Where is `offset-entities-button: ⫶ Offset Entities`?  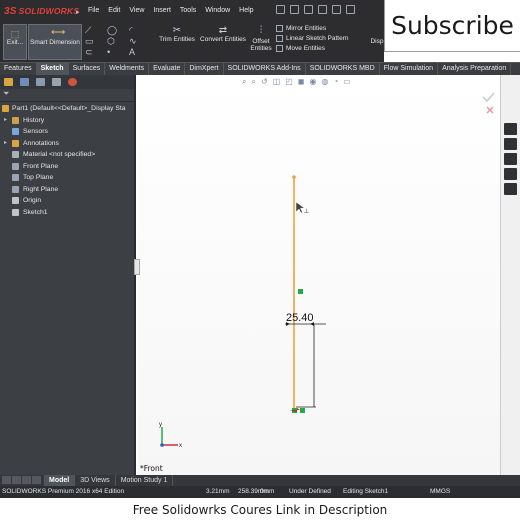
offset-entities-button: ⫶ Offset Entities is located at coordinates (261, 42).